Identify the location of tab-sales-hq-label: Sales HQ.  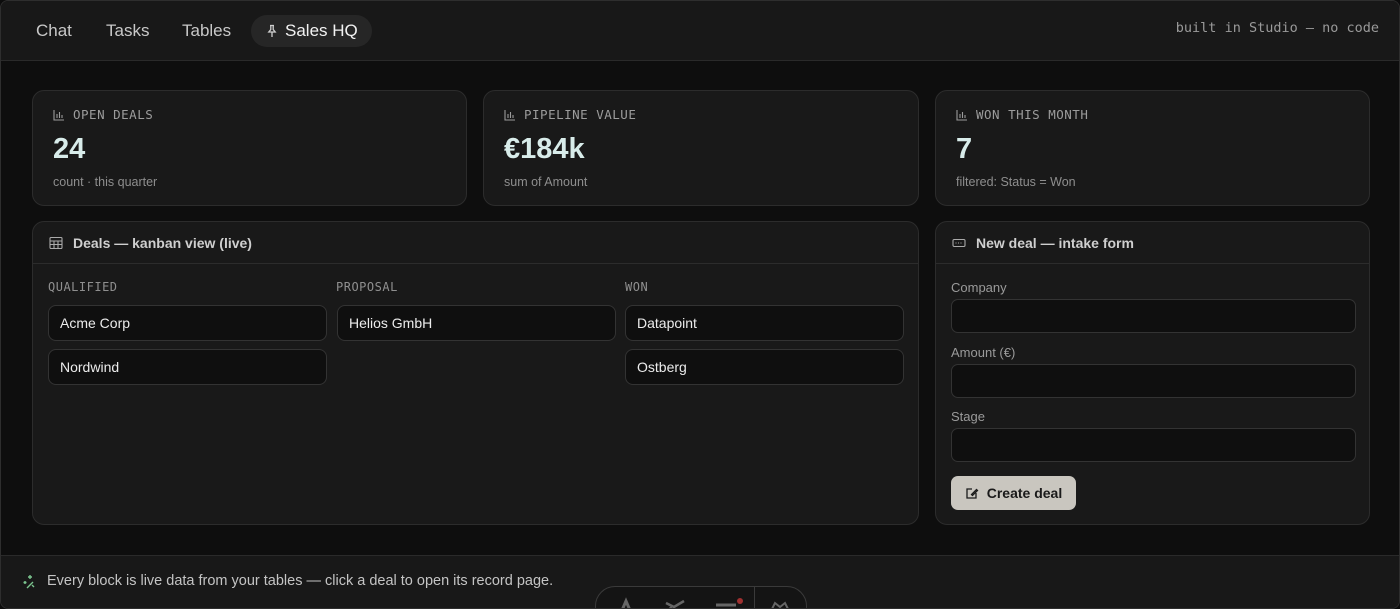
(321, 30).